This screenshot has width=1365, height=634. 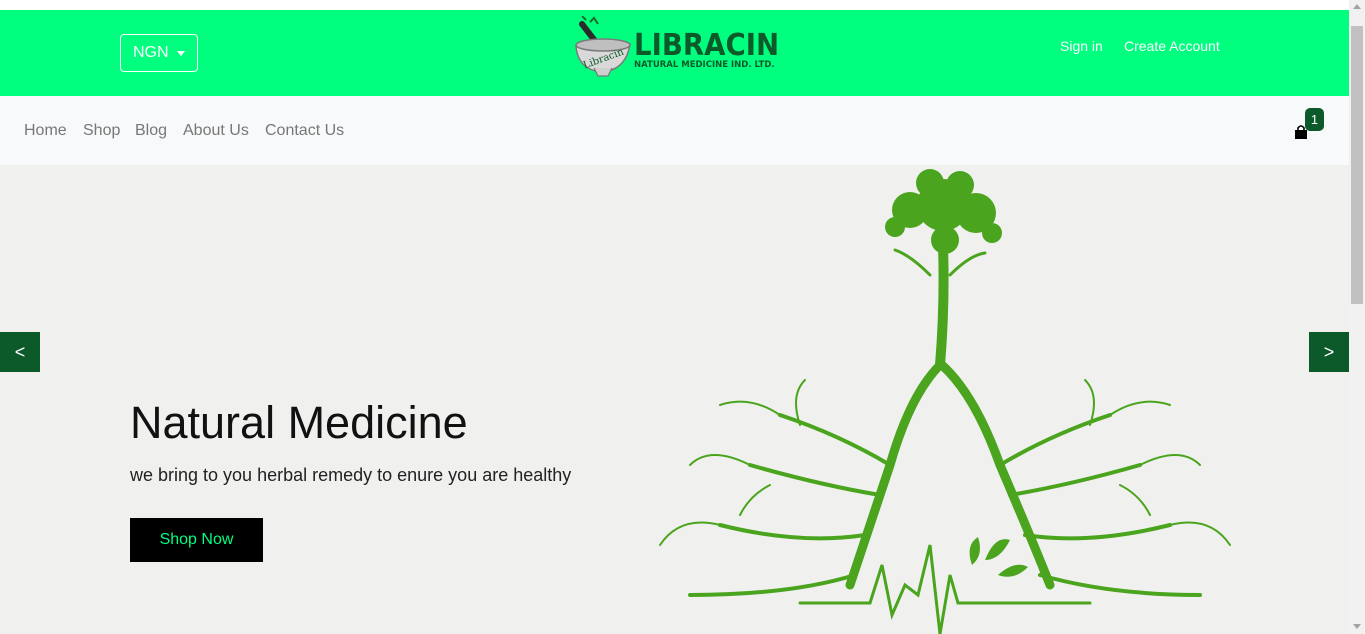 What do you see at coordinates (216, 131) in the screenshot?
I see `nav-about-us: About Us` at bounding box center [216, 131].